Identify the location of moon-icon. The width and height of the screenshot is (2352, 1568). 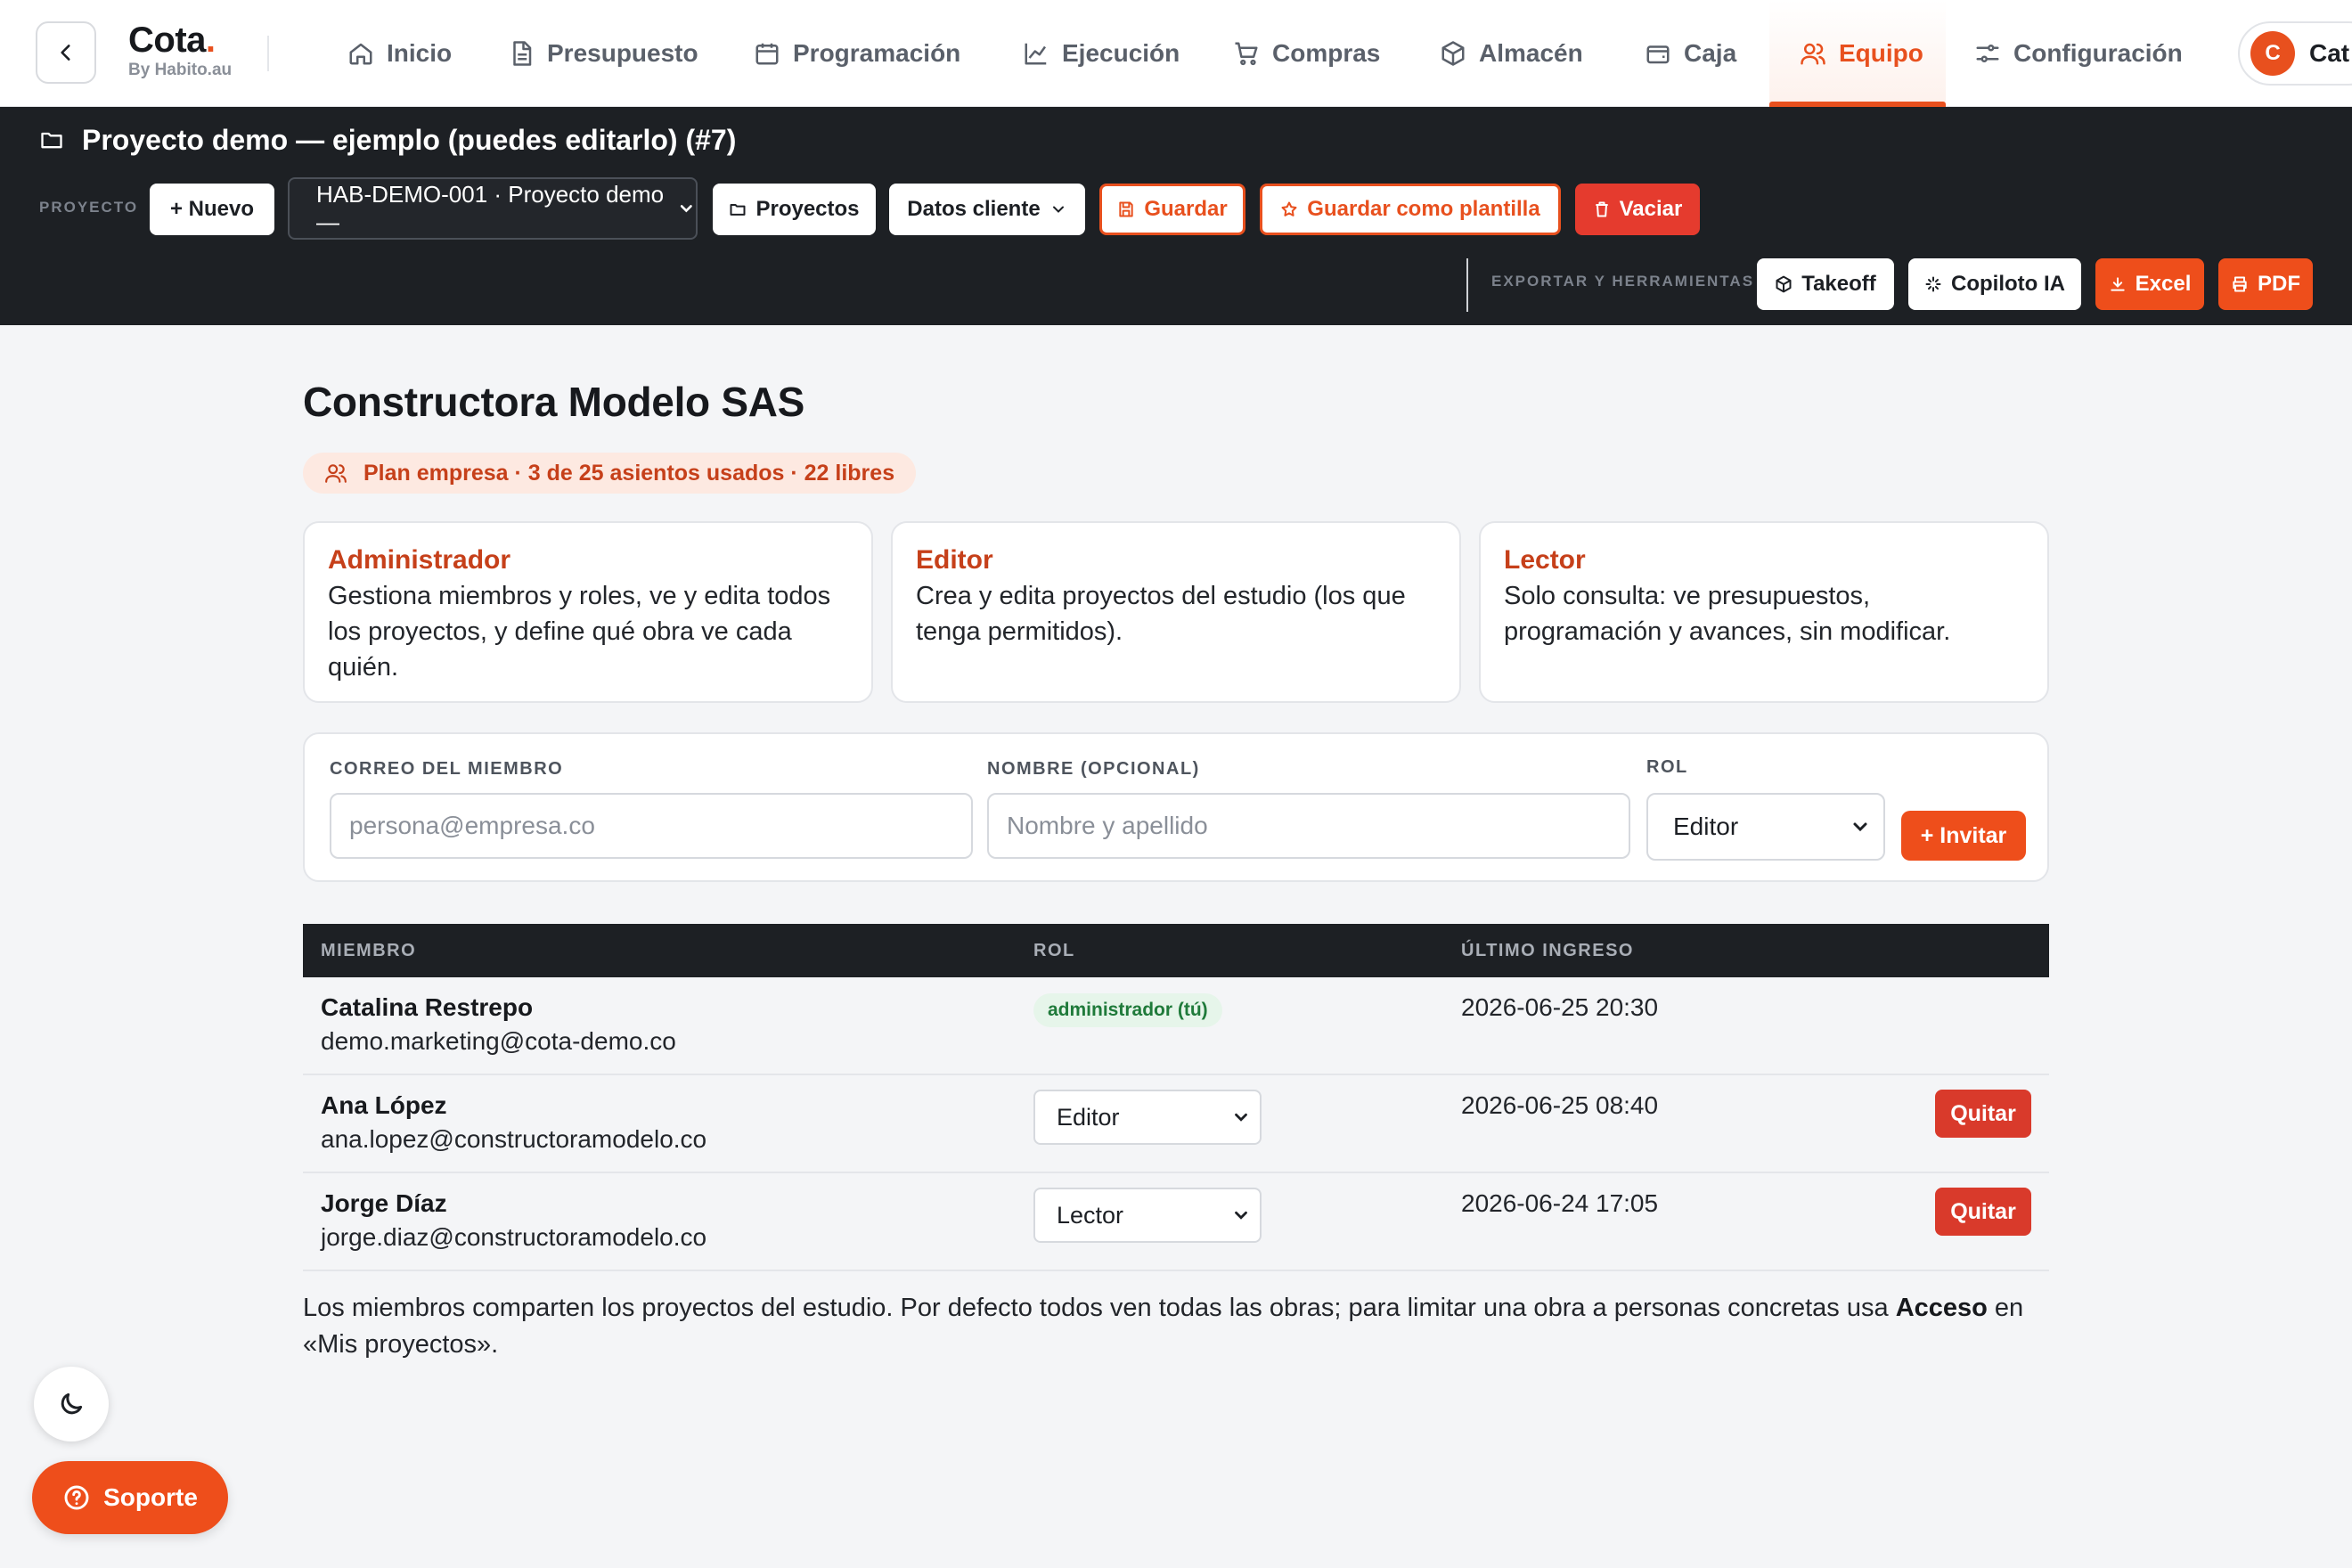
(72, 1403).